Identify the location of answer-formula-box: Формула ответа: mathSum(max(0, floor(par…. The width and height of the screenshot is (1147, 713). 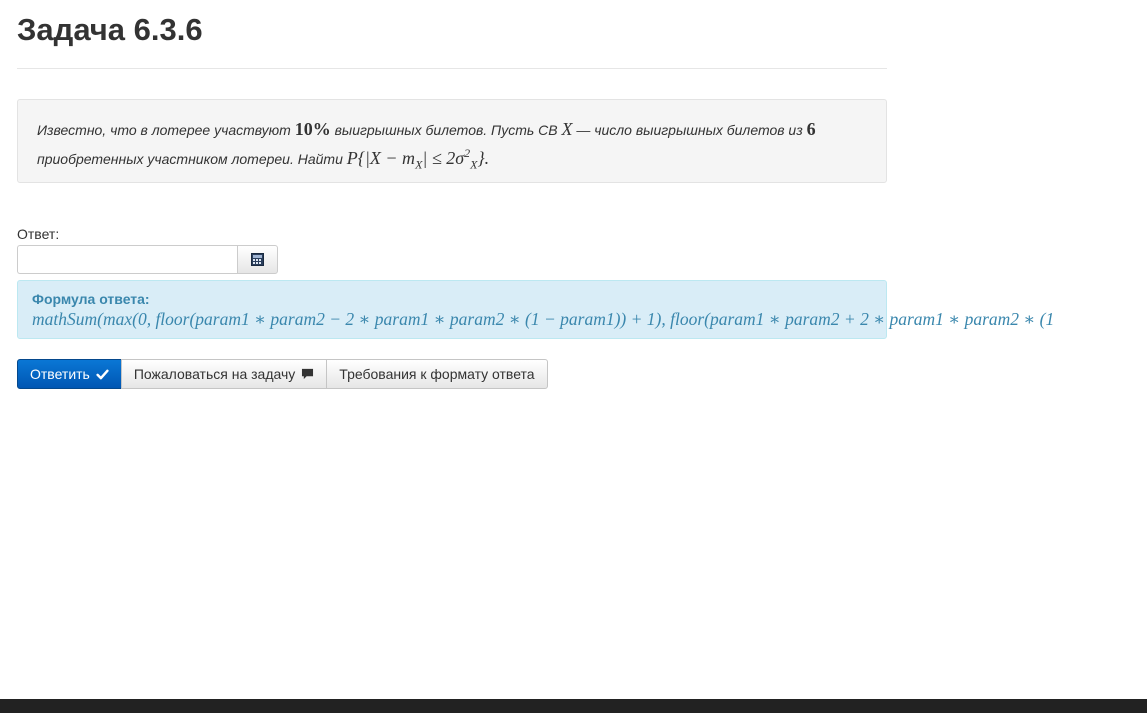
(535, 309).